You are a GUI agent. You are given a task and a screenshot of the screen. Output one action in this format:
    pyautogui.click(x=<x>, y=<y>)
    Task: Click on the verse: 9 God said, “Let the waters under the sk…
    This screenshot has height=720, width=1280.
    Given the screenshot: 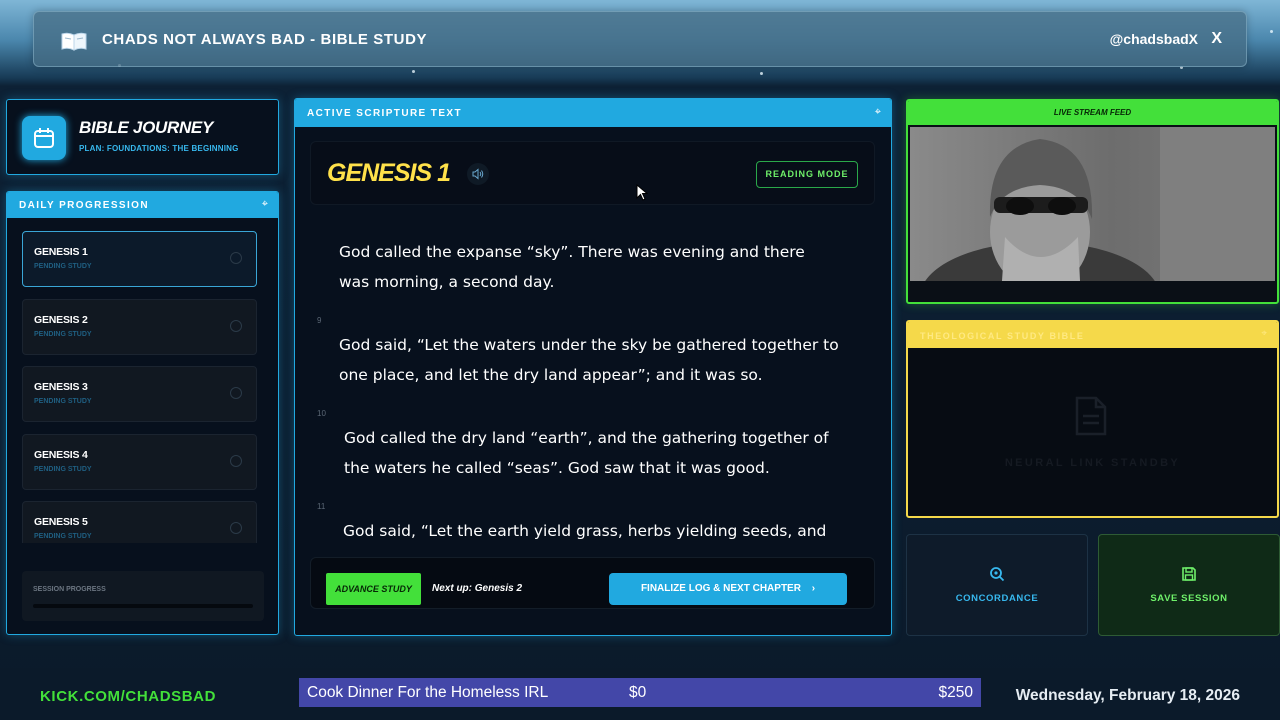 What is the action you would take?
    pyautogui.click(x=595, y=369)
    